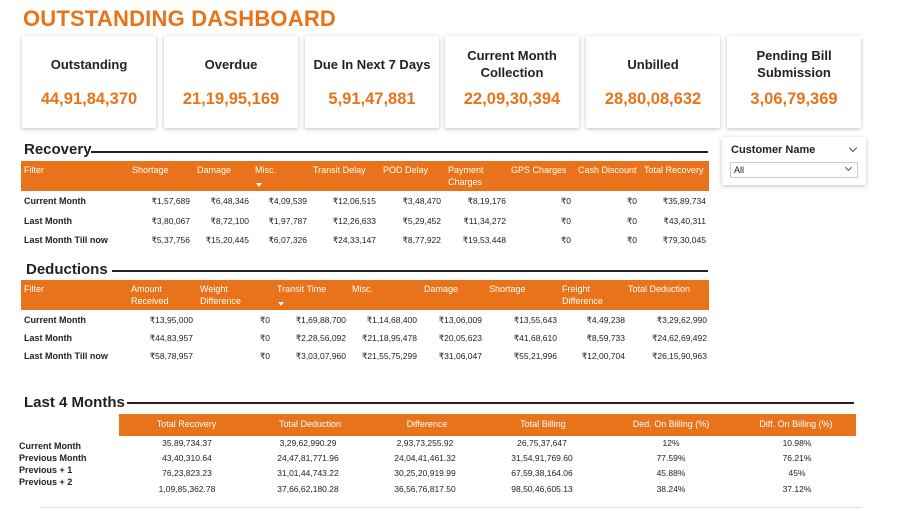  I want to click on table-cell: ₹1,69,88,700, so click(320, 320).